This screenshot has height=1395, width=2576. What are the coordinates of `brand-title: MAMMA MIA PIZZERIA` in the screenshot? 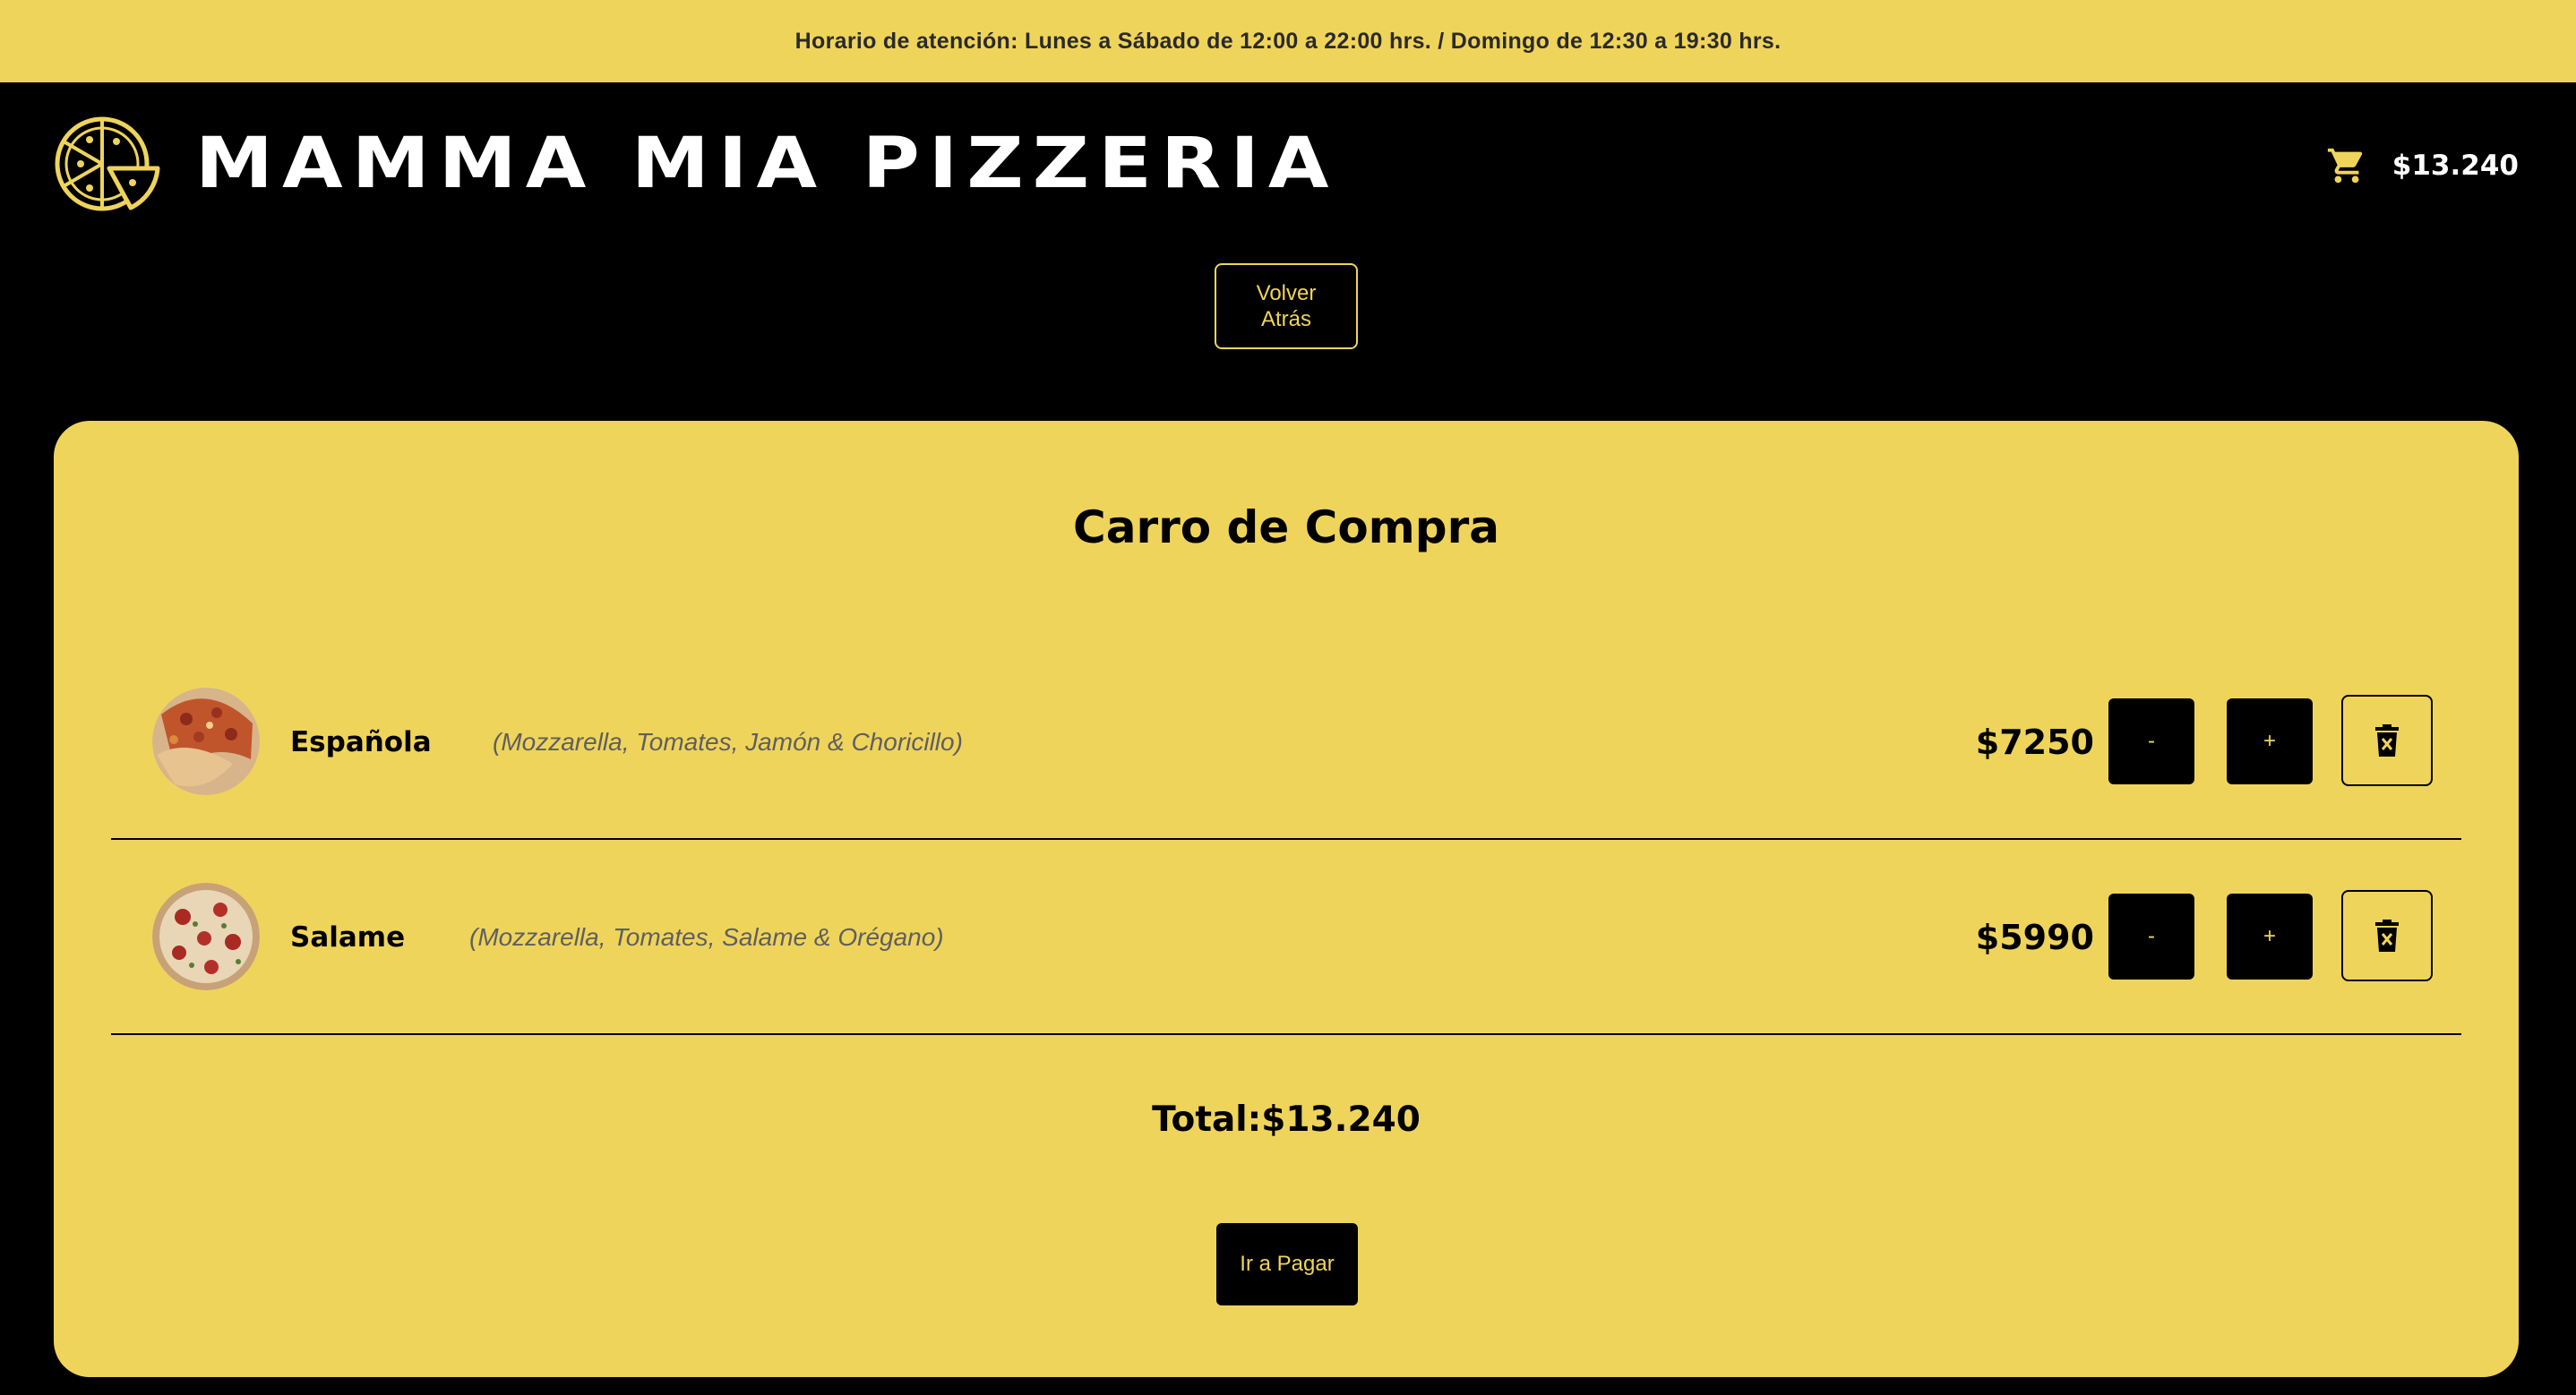 It's located at (766, 164).